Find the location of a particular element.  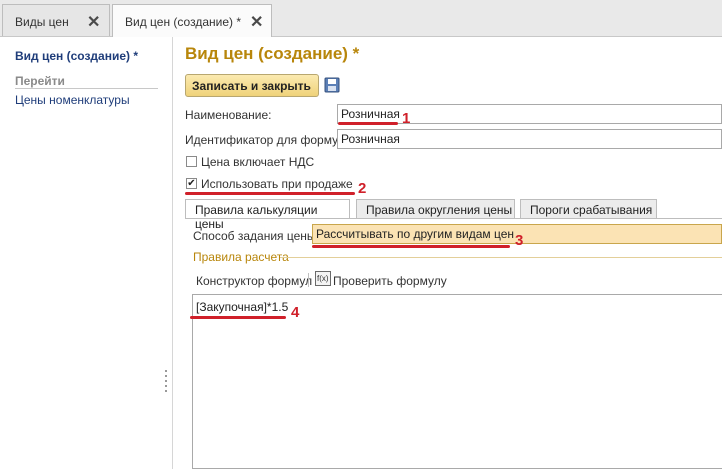

tab-rounding-rules: Правила округления цены is located at coordinates (435, 208).